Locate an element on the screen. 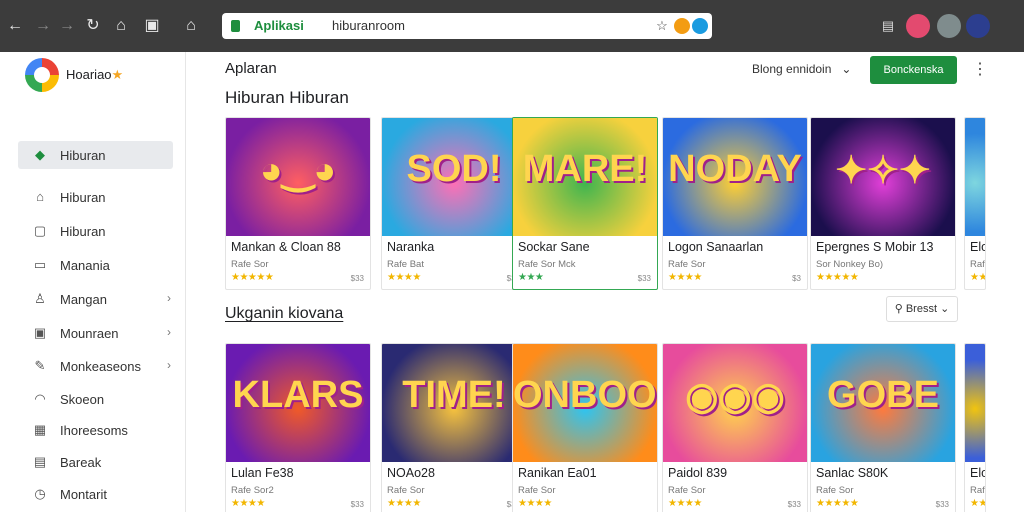 Image resolution: width=1024 pixels, height=512 pixels. sidebar-item-5: ▣ Mounraen › is located at coordinates (95, 333).